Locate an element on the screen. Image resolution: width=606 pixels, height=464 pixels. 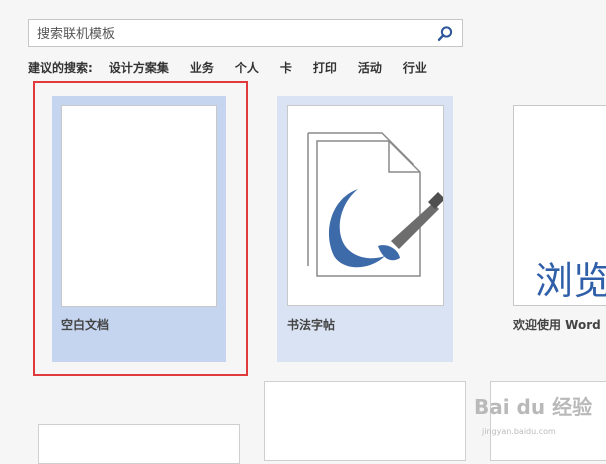
template-name-blank-document: 空白文档 is located at coordinates (85, 325).